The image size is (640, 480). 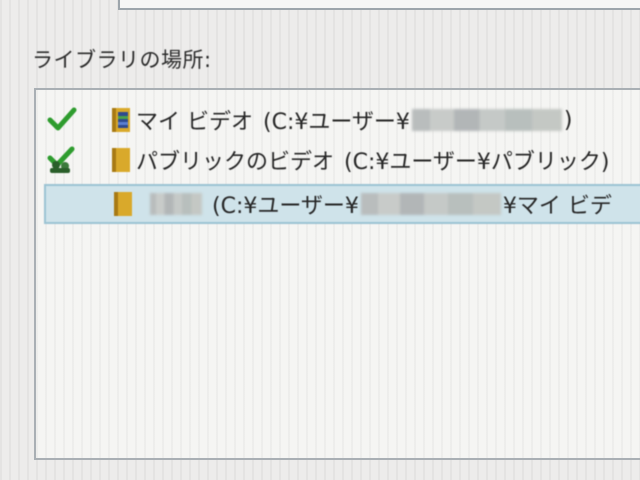 I want to click on checkmark-icon, so click(x=74, y=120).